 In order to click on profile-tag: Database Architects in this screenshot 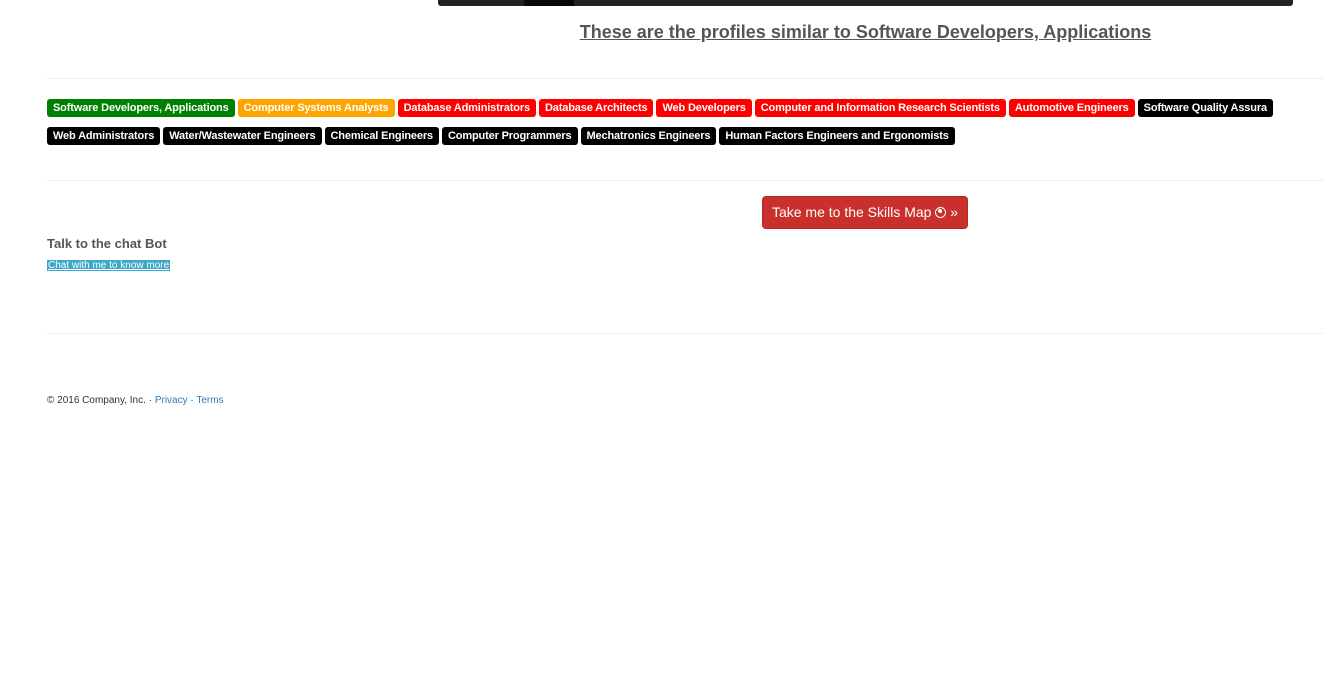, I will do `click(596, 108)`.